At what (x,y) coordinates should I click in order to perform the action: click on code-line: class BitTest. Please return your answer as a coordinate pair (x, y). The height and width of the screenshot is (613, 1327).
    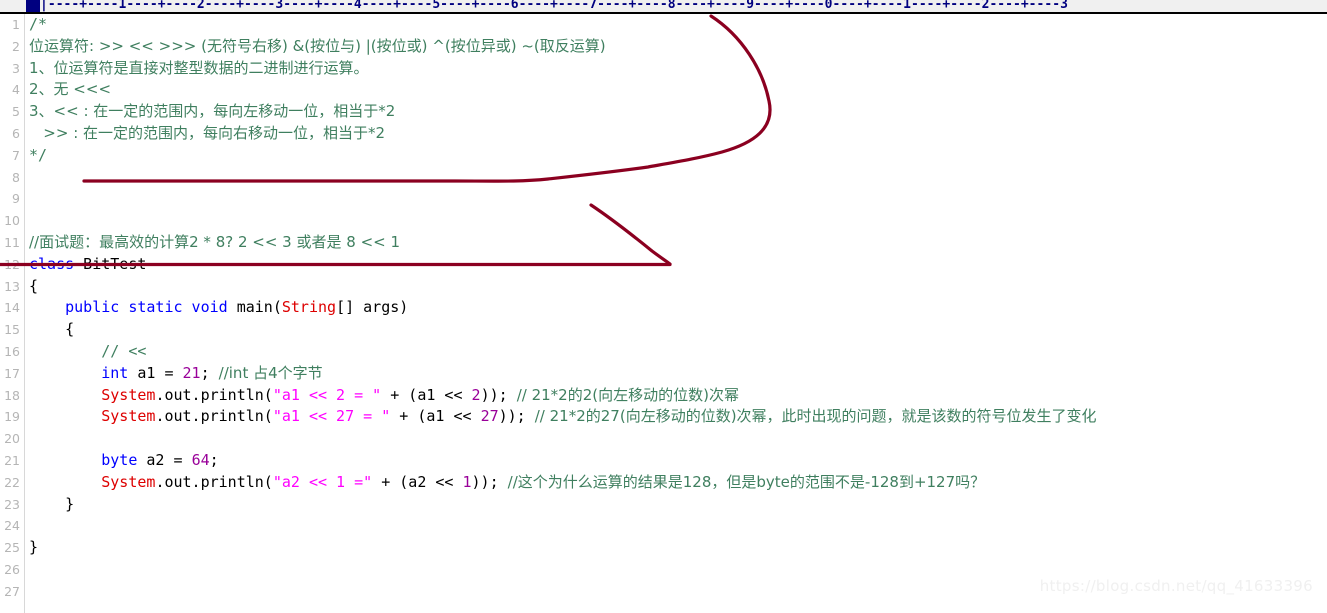
    Looking at the image, I should click on (676, 265).